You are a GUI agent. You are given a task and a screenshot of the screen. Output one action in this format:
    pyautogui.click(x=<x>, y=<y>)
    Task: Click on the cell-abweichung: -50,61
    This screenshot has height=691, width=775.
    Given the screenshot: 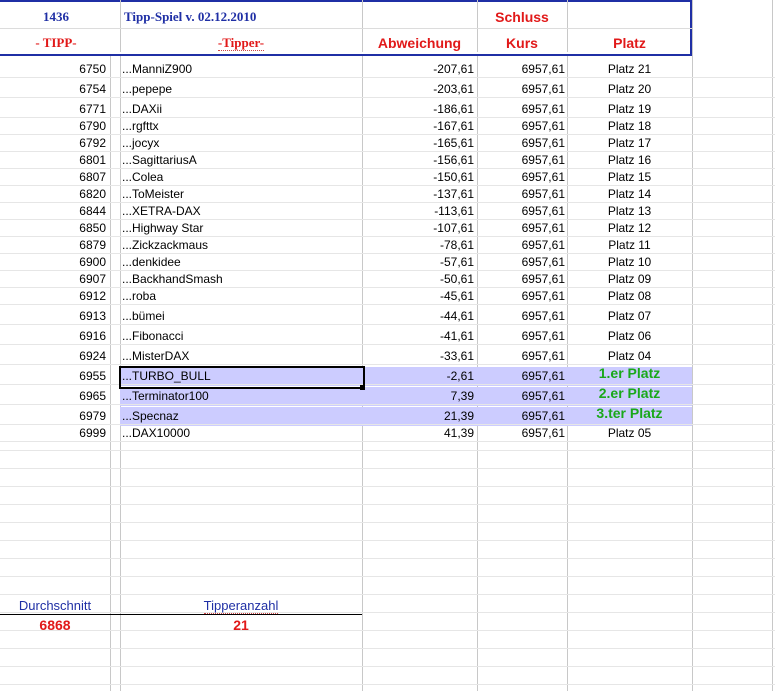 What is the action you would take?
    pyautogui.click(x=418, y=279)
    